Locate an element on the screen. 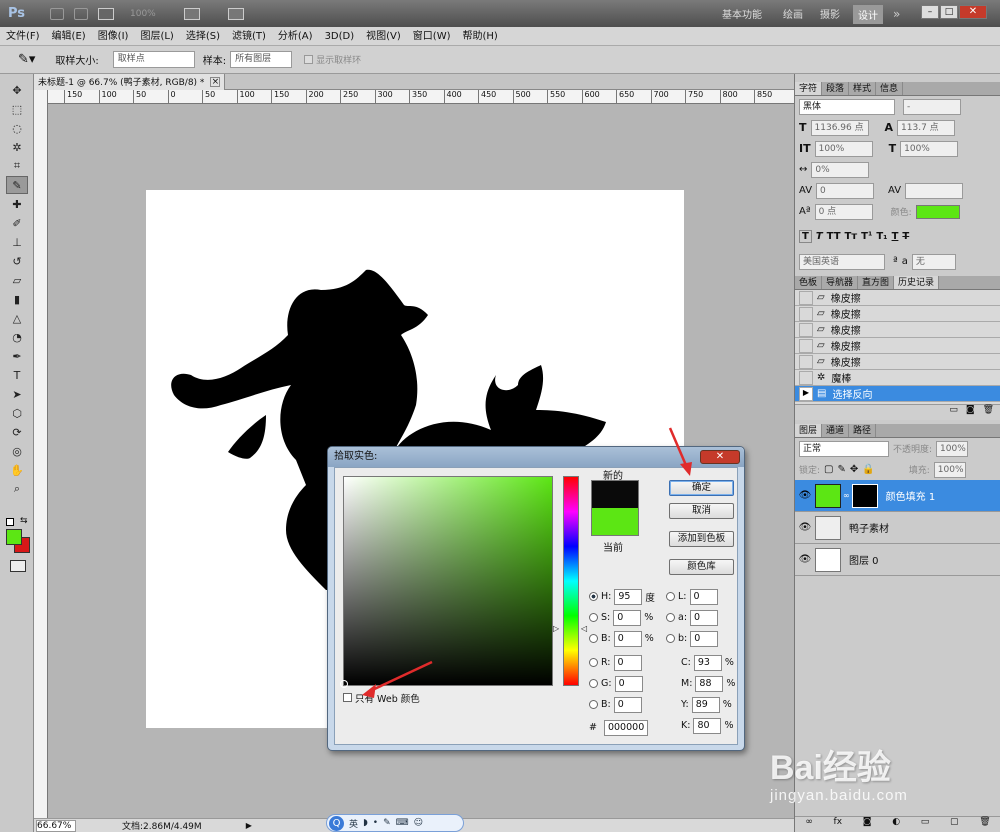 The width and height of the screenshot is (1000, 832). restore-button: □ is located at coordinates (949, 12).